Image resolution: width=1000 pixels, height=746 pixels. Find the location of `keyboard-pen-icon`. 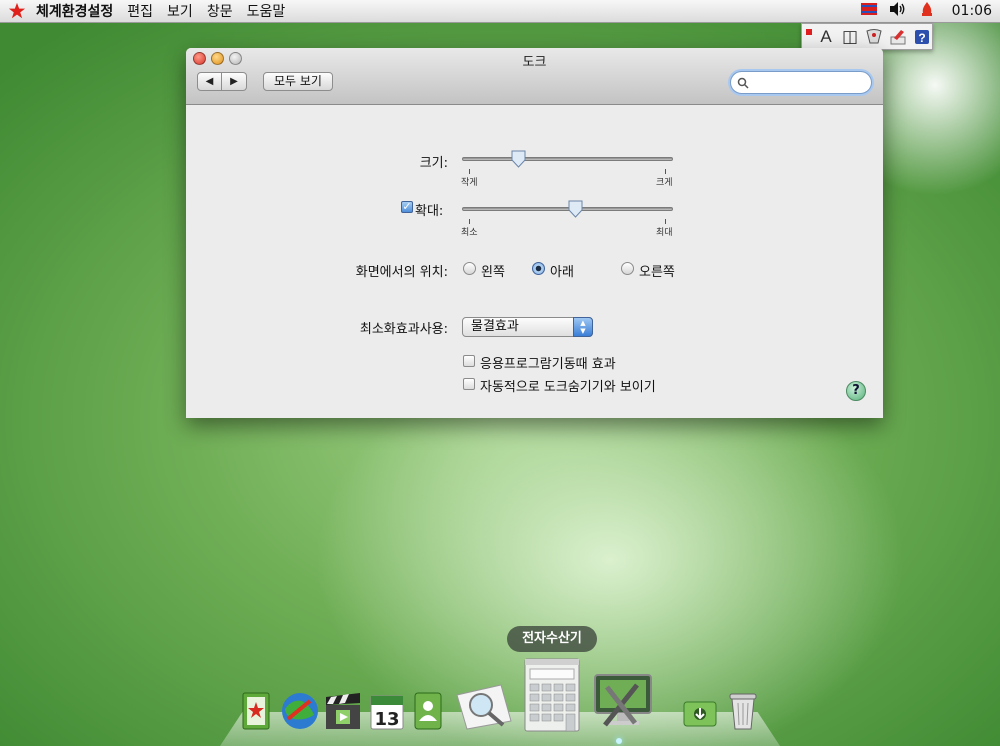

keyboard-pen-icon is located at coordinates (874, 37).